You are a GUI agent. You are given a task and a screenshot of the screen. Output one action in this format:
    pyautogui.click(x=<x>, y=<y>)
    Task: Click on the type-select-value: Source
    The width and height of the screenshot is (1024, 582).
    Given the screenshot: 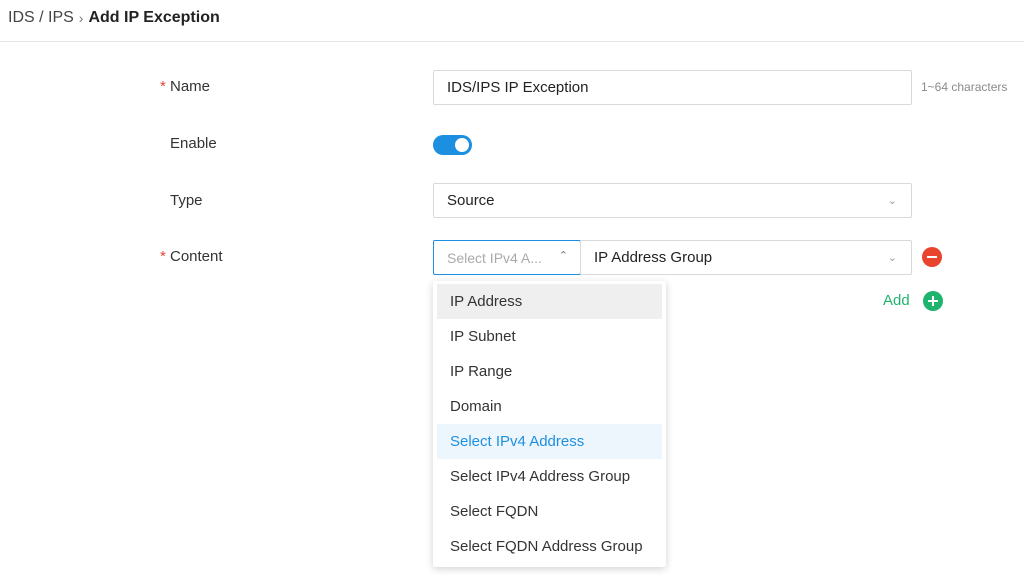 What is the action you would take?
    pyautogui.click(x=471, y=200)
    